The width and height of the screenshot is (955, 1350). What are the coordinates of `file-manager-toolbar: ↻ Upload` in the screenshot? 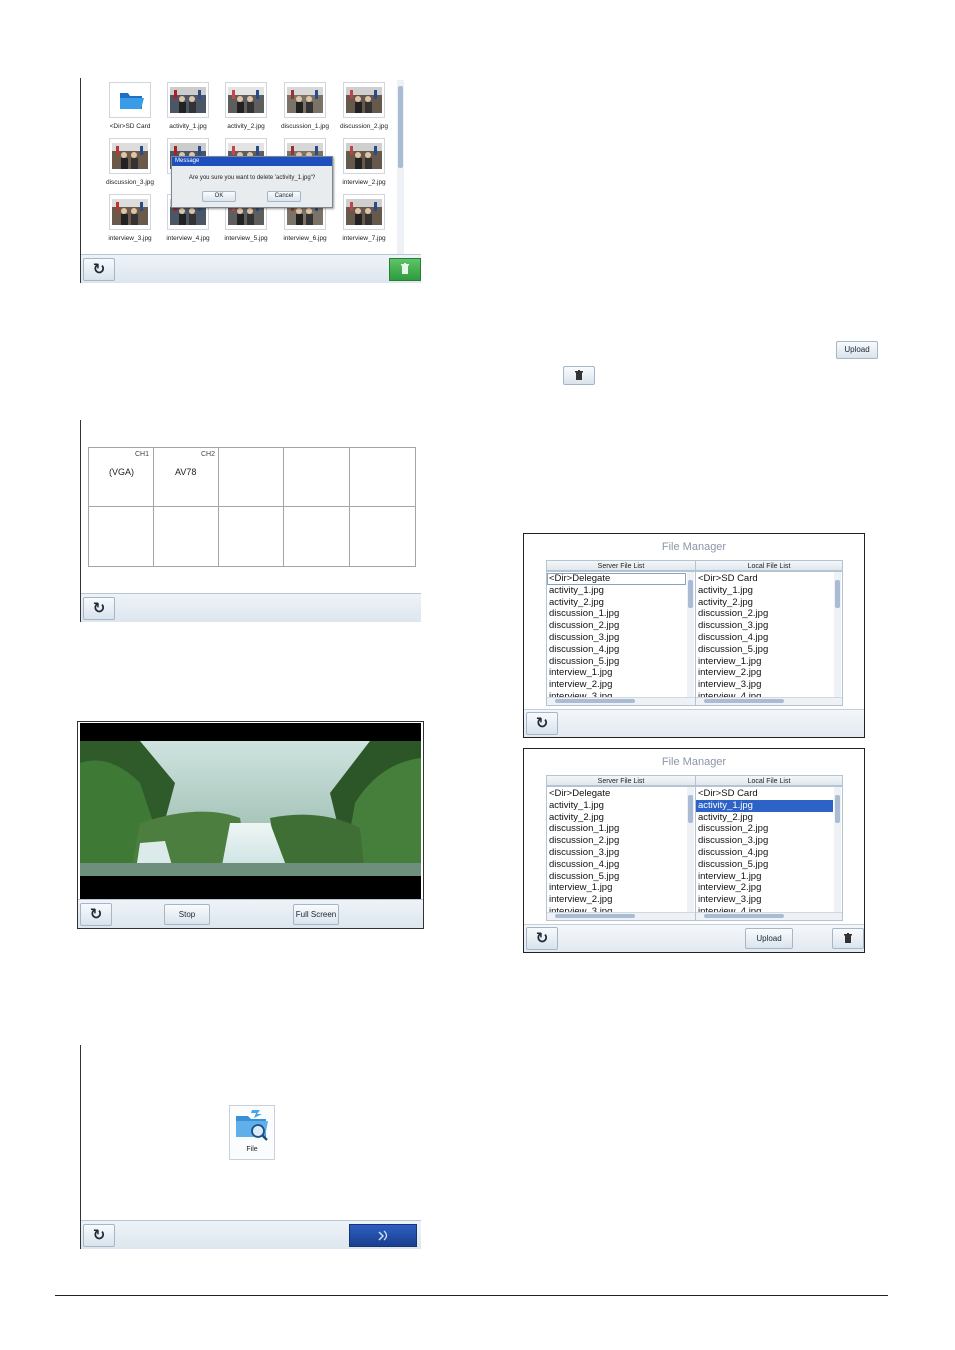 It's located at (694, 938).